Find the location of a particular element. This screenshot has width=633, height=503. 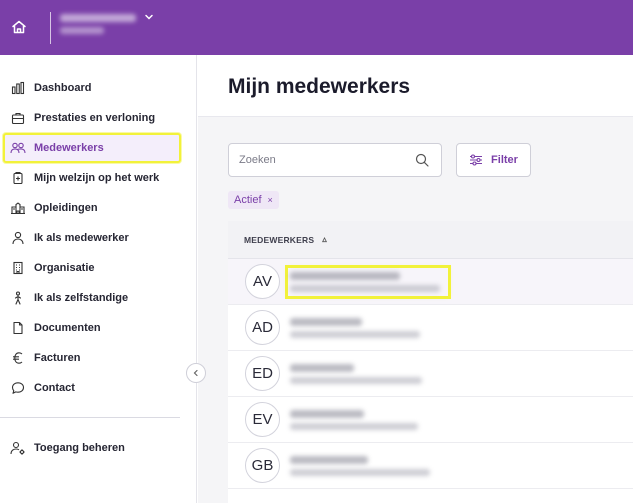

sidebar-item-medewerkers: Medewerkers is located at coordinates (92, 148).